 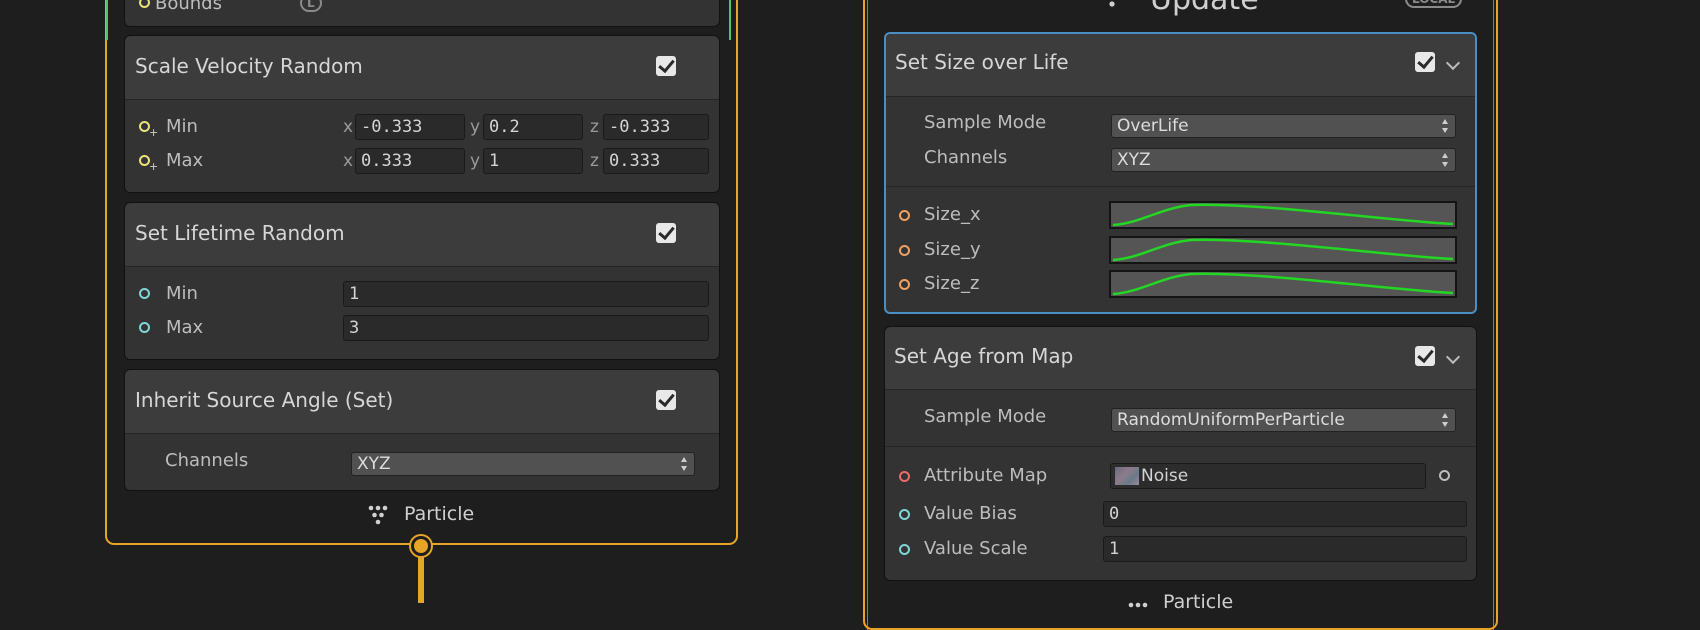 What do you see at coordinates (1198, 602) in the screenshot?
I see `right-footer-label: Particle` at bounding box center [1198, 602].